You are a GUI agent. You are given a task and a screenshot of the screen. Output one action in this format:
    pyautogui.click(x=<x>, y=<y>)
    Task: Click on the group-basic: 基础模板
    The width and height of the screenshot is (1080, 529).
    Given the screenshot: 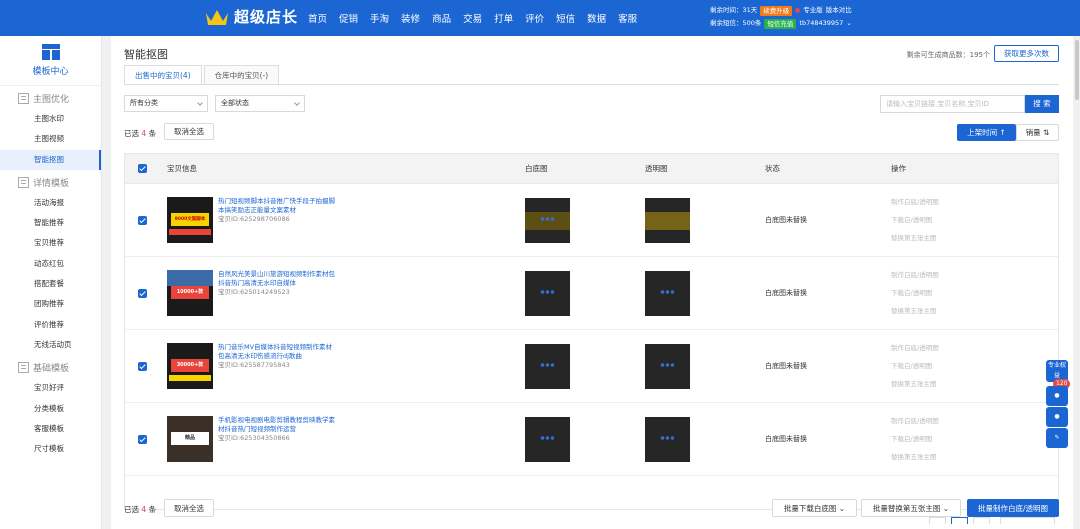 What is the action you would take?
    pyautogui.click(x=50, y=367)
    